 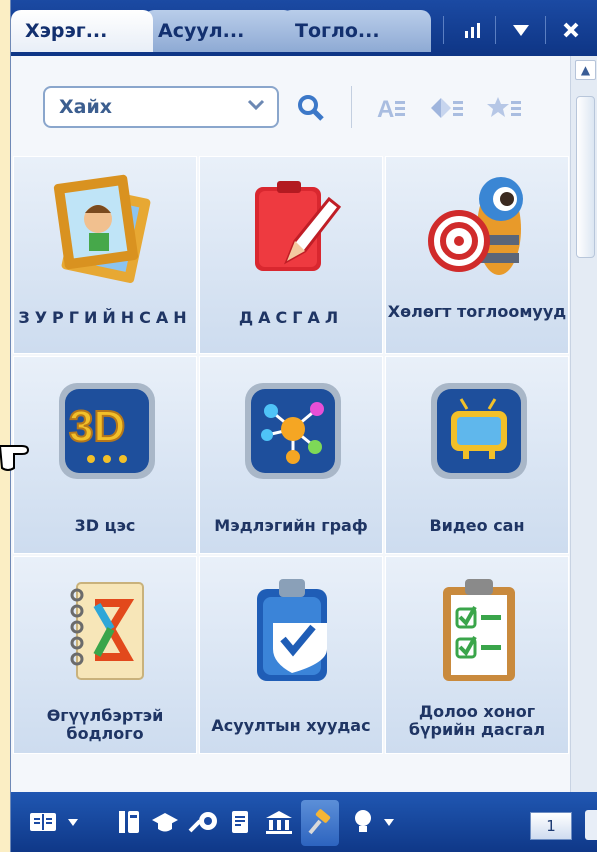 I want to click on hand-pointer-icon, so click(x=15, y=458).